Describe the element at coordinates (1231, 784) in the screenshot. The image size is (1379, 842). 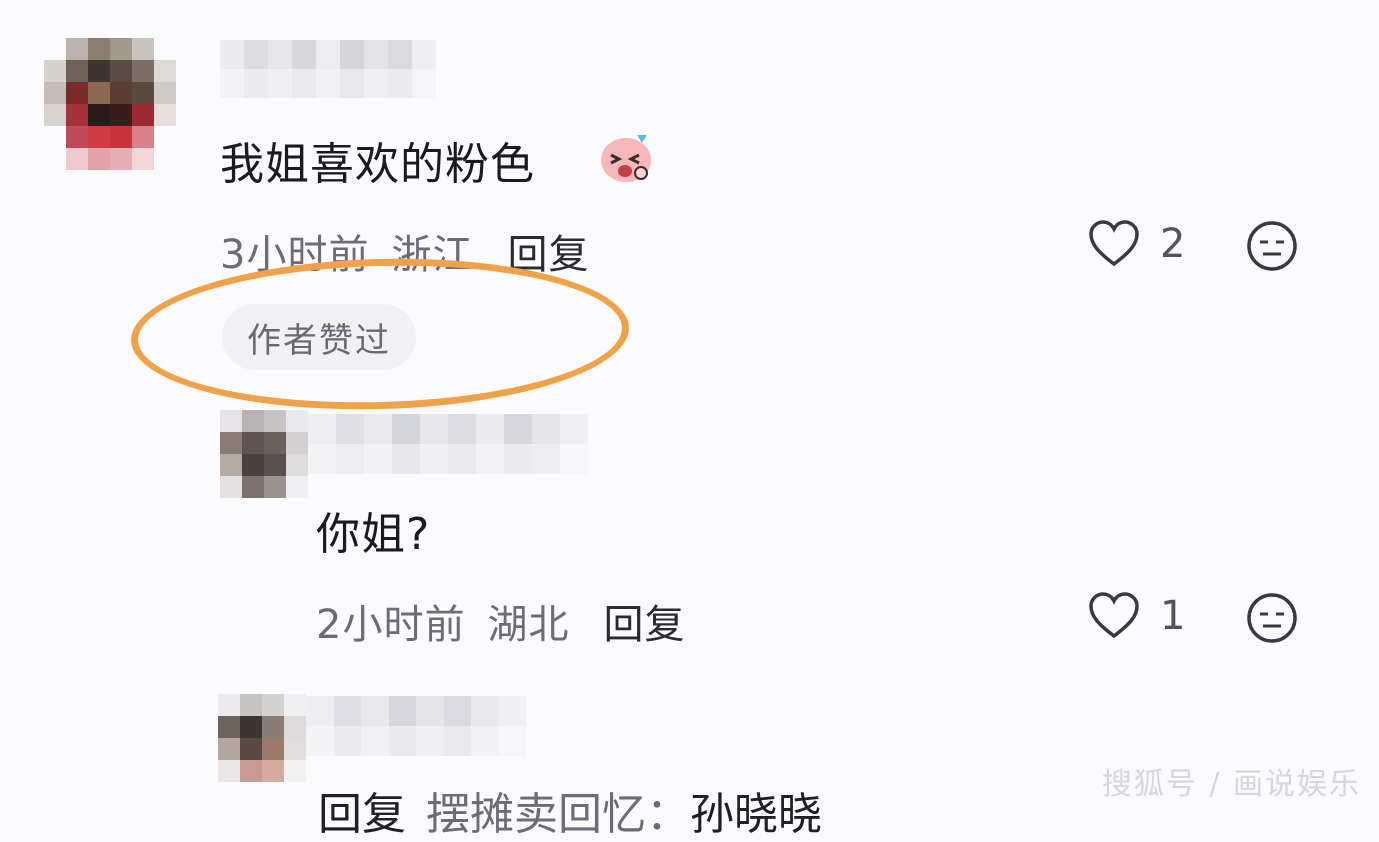
I see `watermark: 搜狐号 / 画说娱乐` at that location.